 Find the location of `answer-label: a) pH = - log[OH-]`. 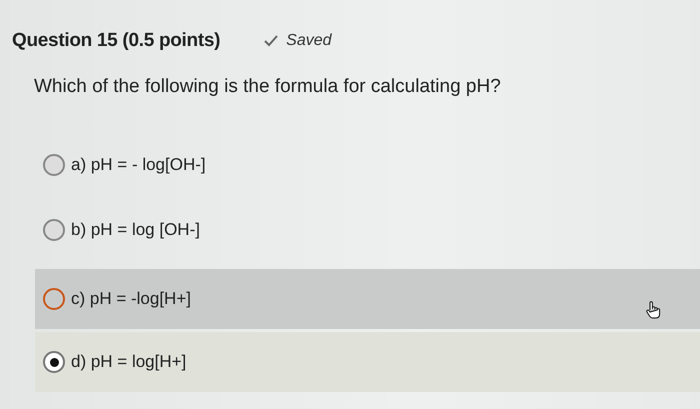

answer-label: a) pH = - log[OH-] is located at coordinates (138, 164).